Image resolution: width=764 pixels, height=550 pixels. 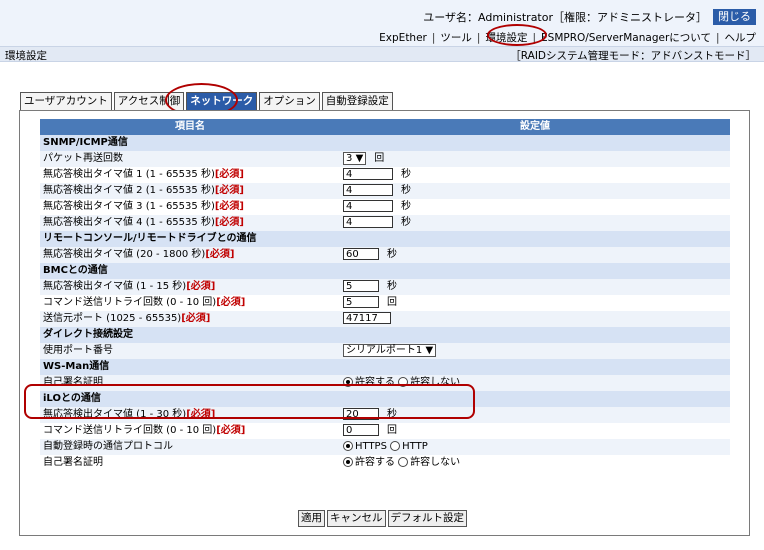 What do you see at coordinates (626, 37) in the screenshot?
I see `link-about: ESMPRO/ServerManagerについて` at bounding box center [626, 37].